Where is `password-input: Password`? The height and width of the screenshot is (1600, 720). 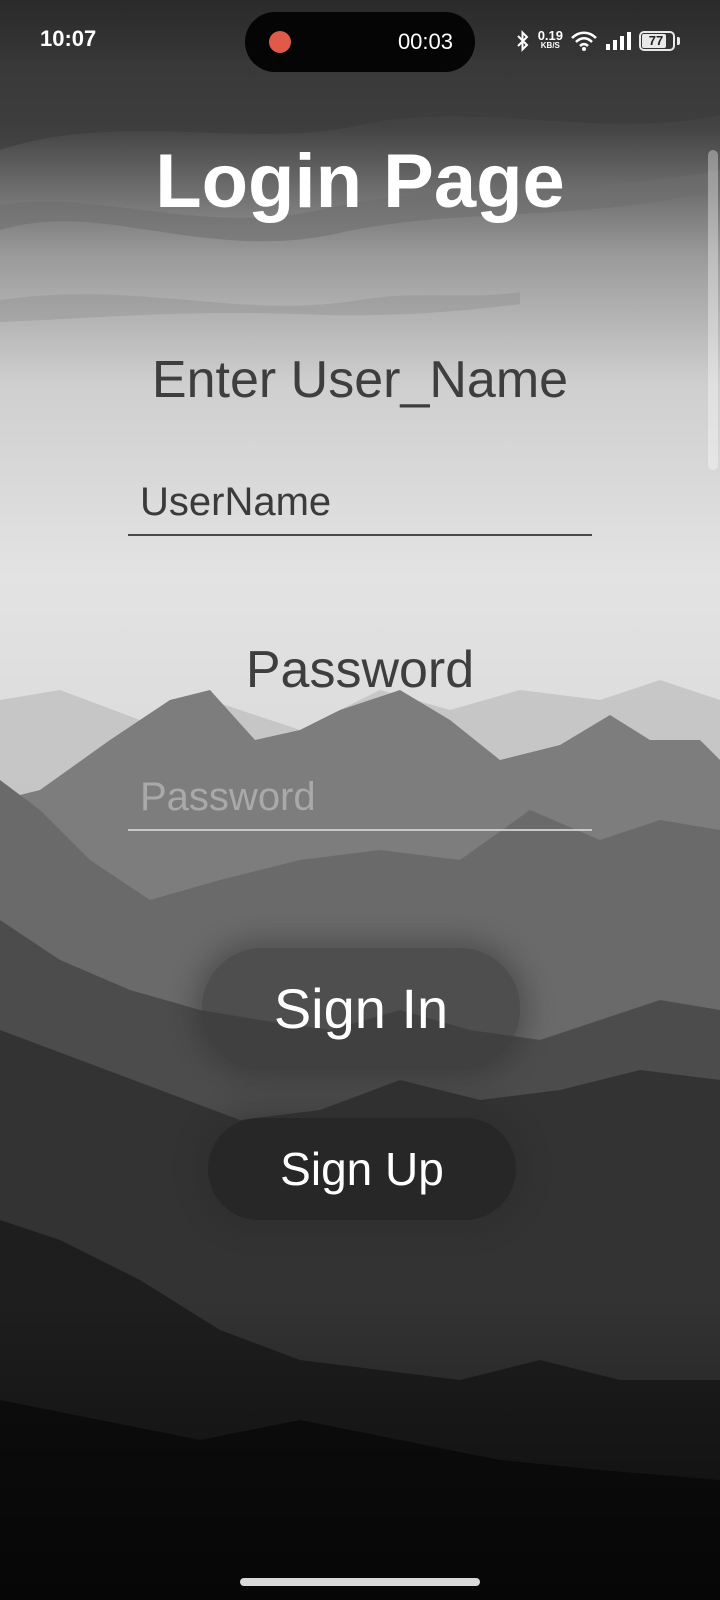 password-input: Password is located at coordinates (360, 798).